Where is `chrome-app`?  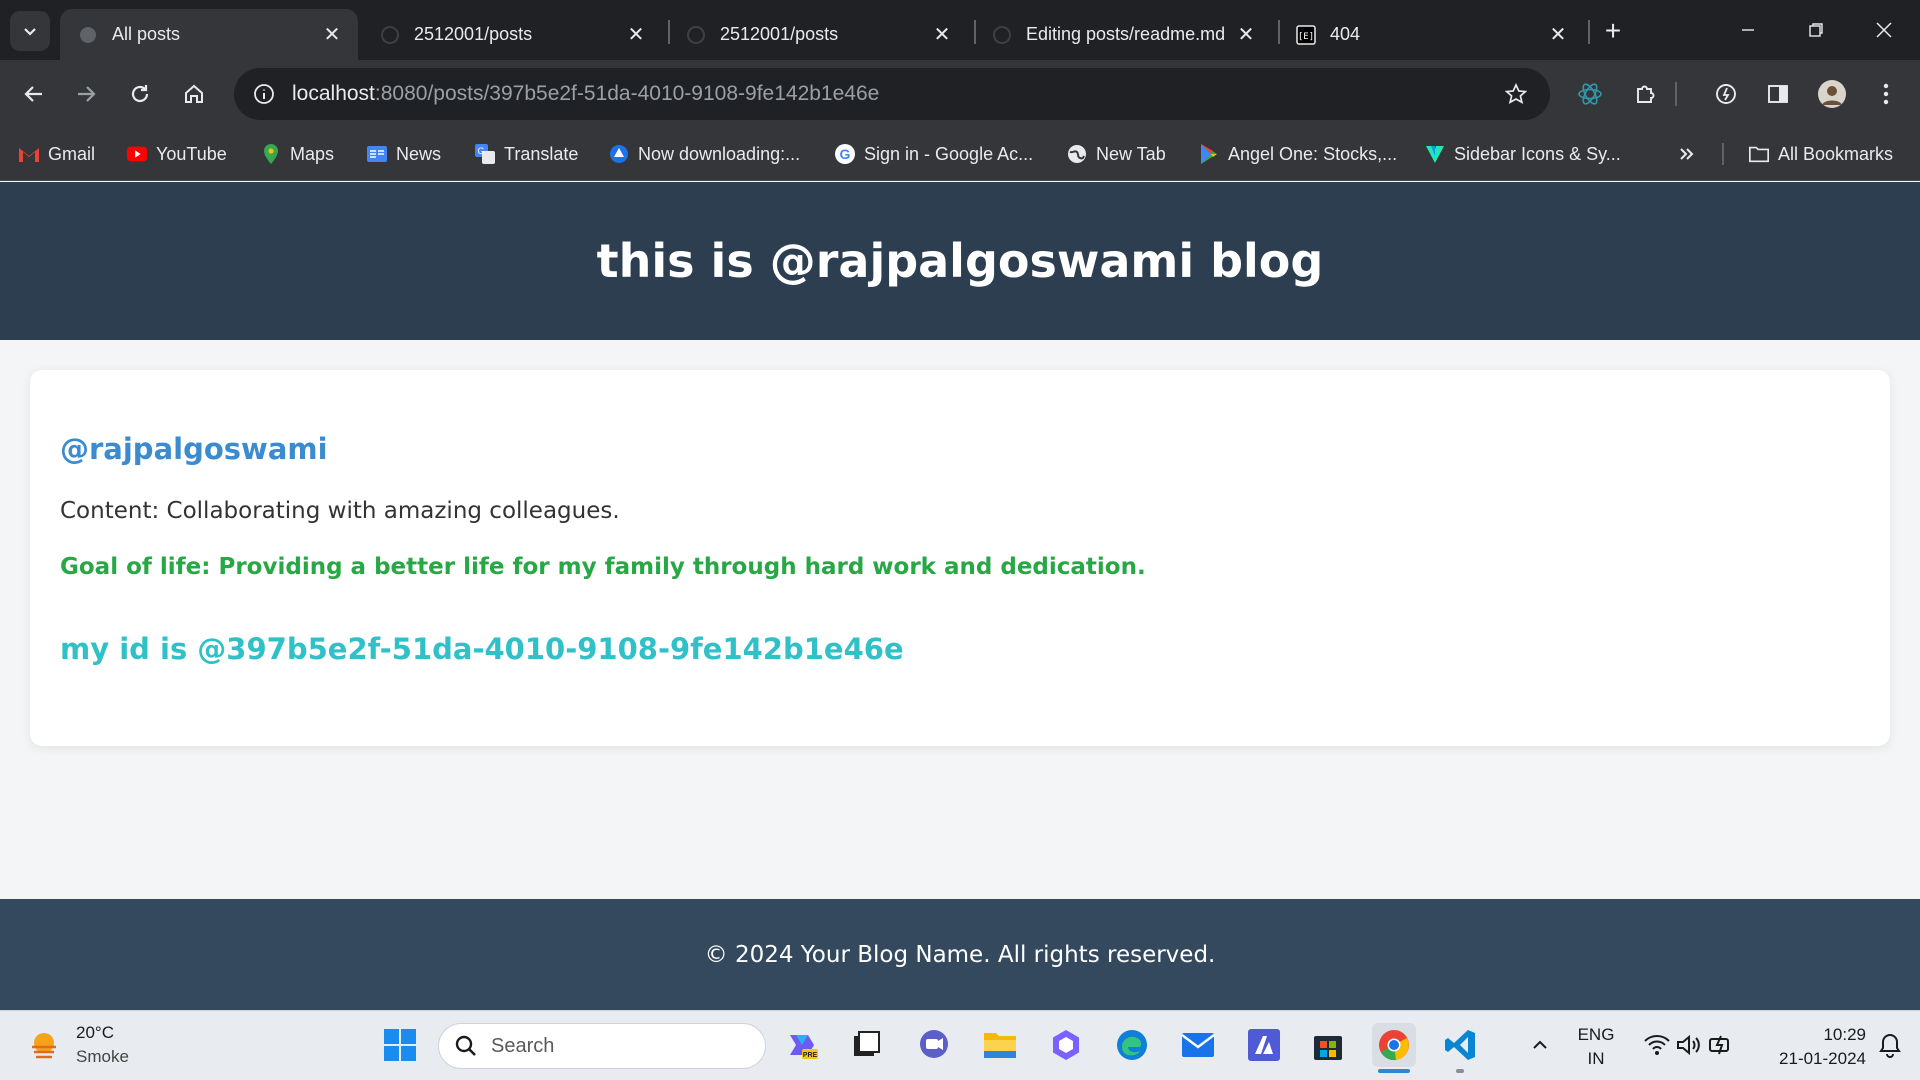
chrome-app is located at coordinates (1394, 1045).